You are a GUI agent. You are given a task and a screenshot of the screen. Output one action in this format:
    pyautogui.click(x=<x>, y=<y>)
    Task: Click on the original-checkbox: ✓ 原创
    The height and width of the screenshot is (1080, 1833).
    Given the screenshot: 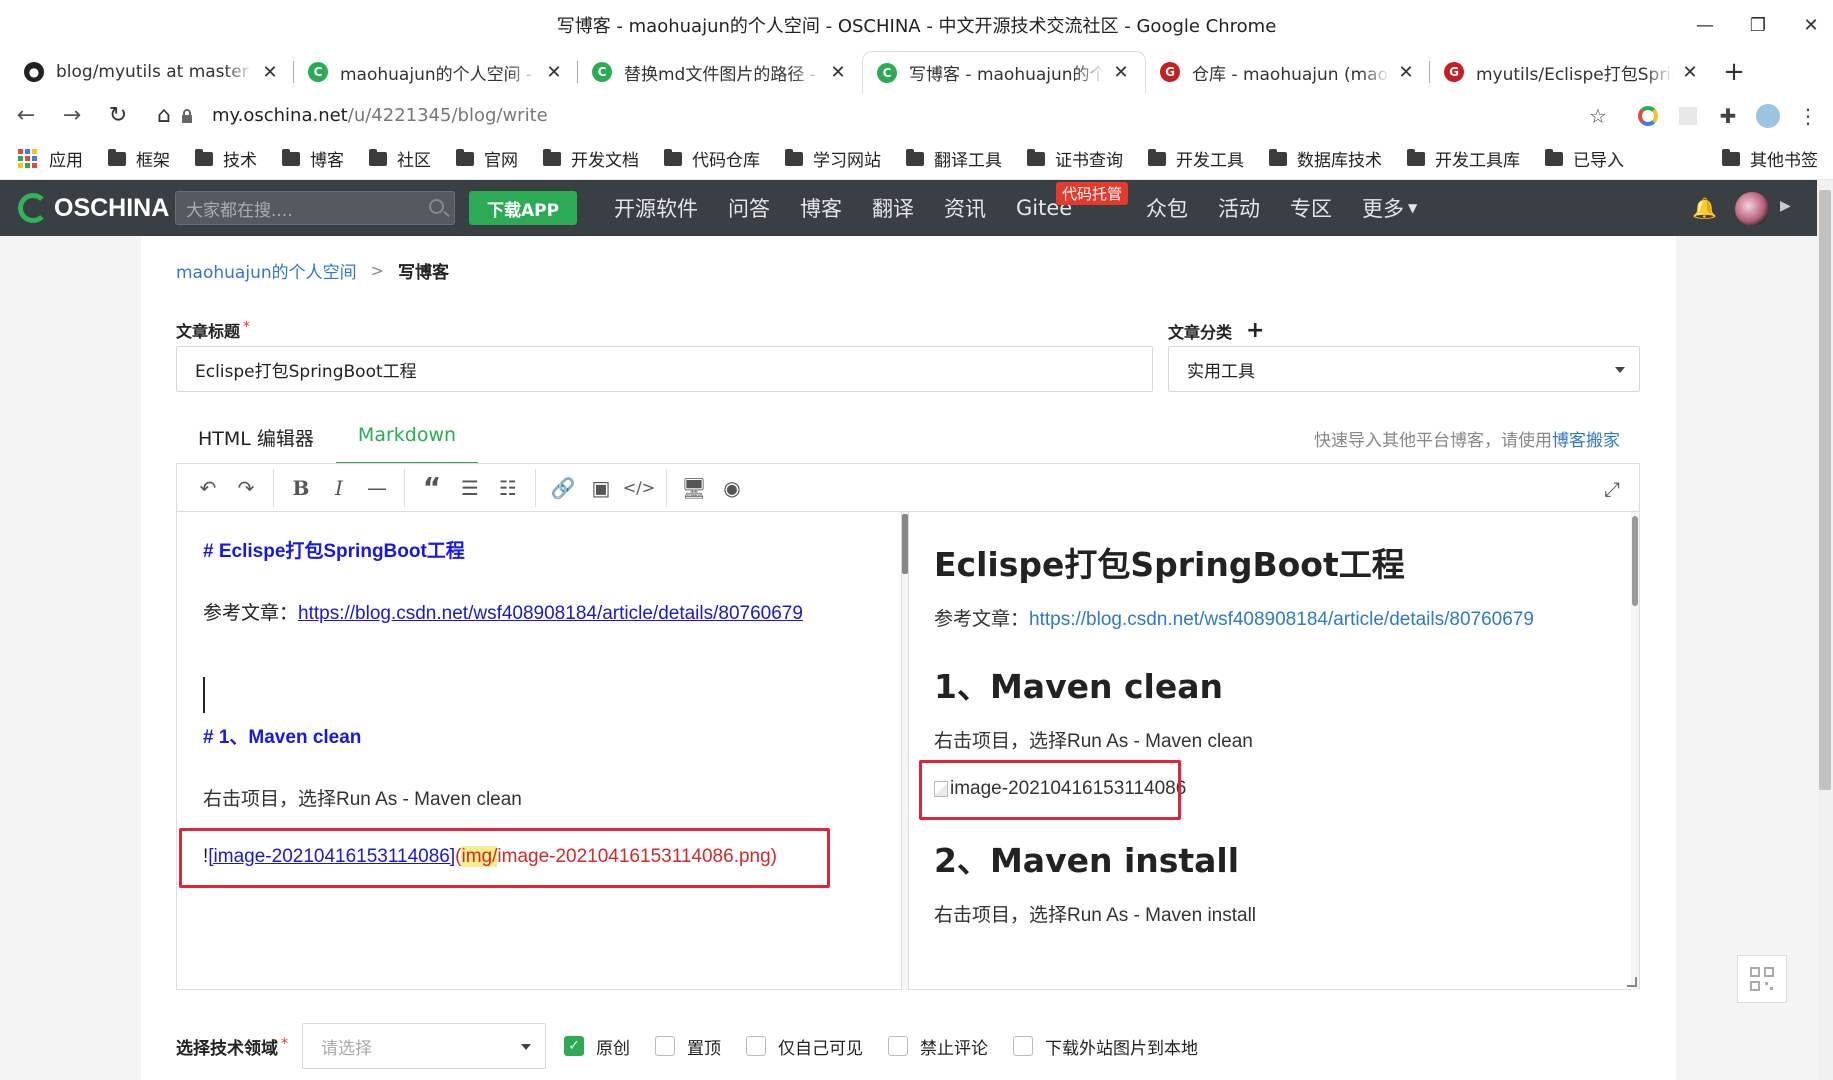 What is the action you would take?
    pyautogui.click(x=597, y=1046)
    